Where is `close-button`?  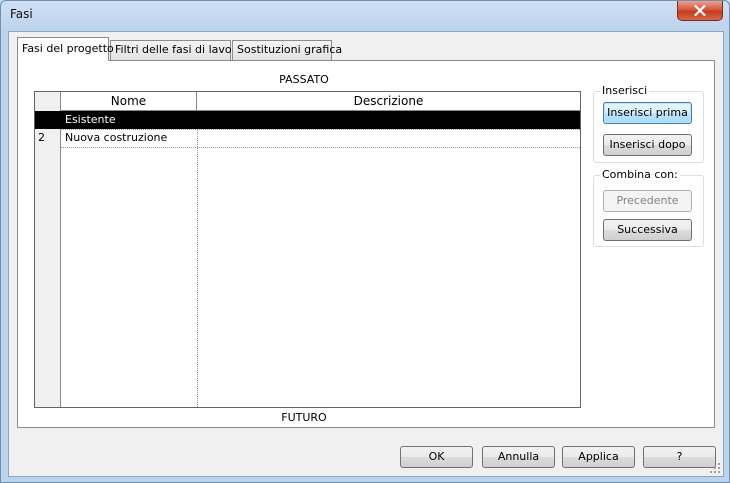
close-button is located at coordinates (700, 11).